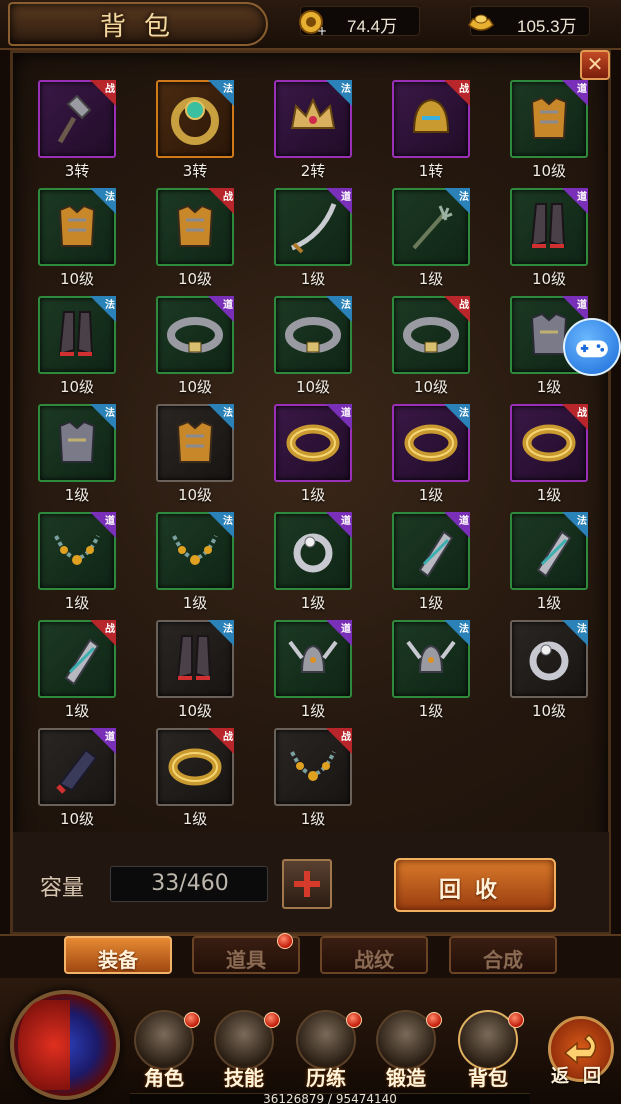 The height and width of the screenshot is (1104, 621). Describe the element at coordinates (488, 1050) in the screenshot. I see `nav-bag: 背包` at that location.